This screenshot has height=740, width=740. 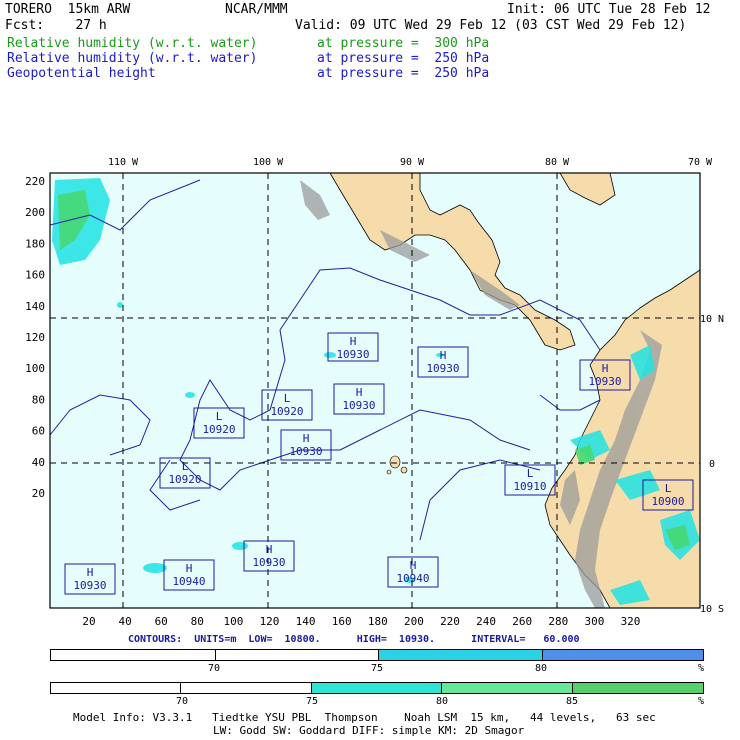 I want to click on x-tick-label: 140, so click(x=306, y=621).